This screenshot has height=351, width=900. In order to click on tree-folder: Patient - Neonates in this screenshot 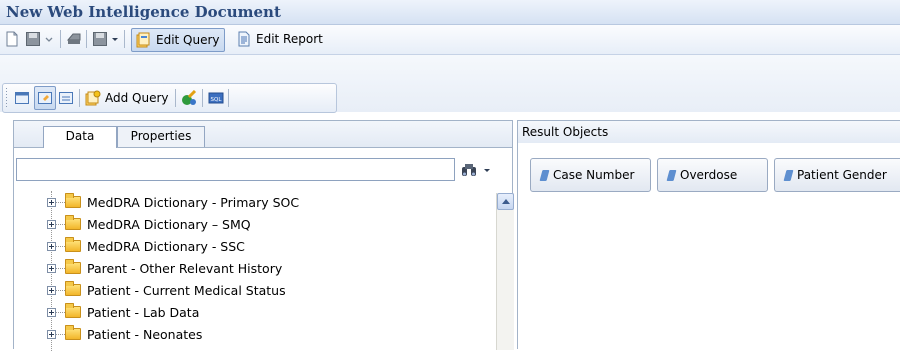, I will do `click(254, 334)`.